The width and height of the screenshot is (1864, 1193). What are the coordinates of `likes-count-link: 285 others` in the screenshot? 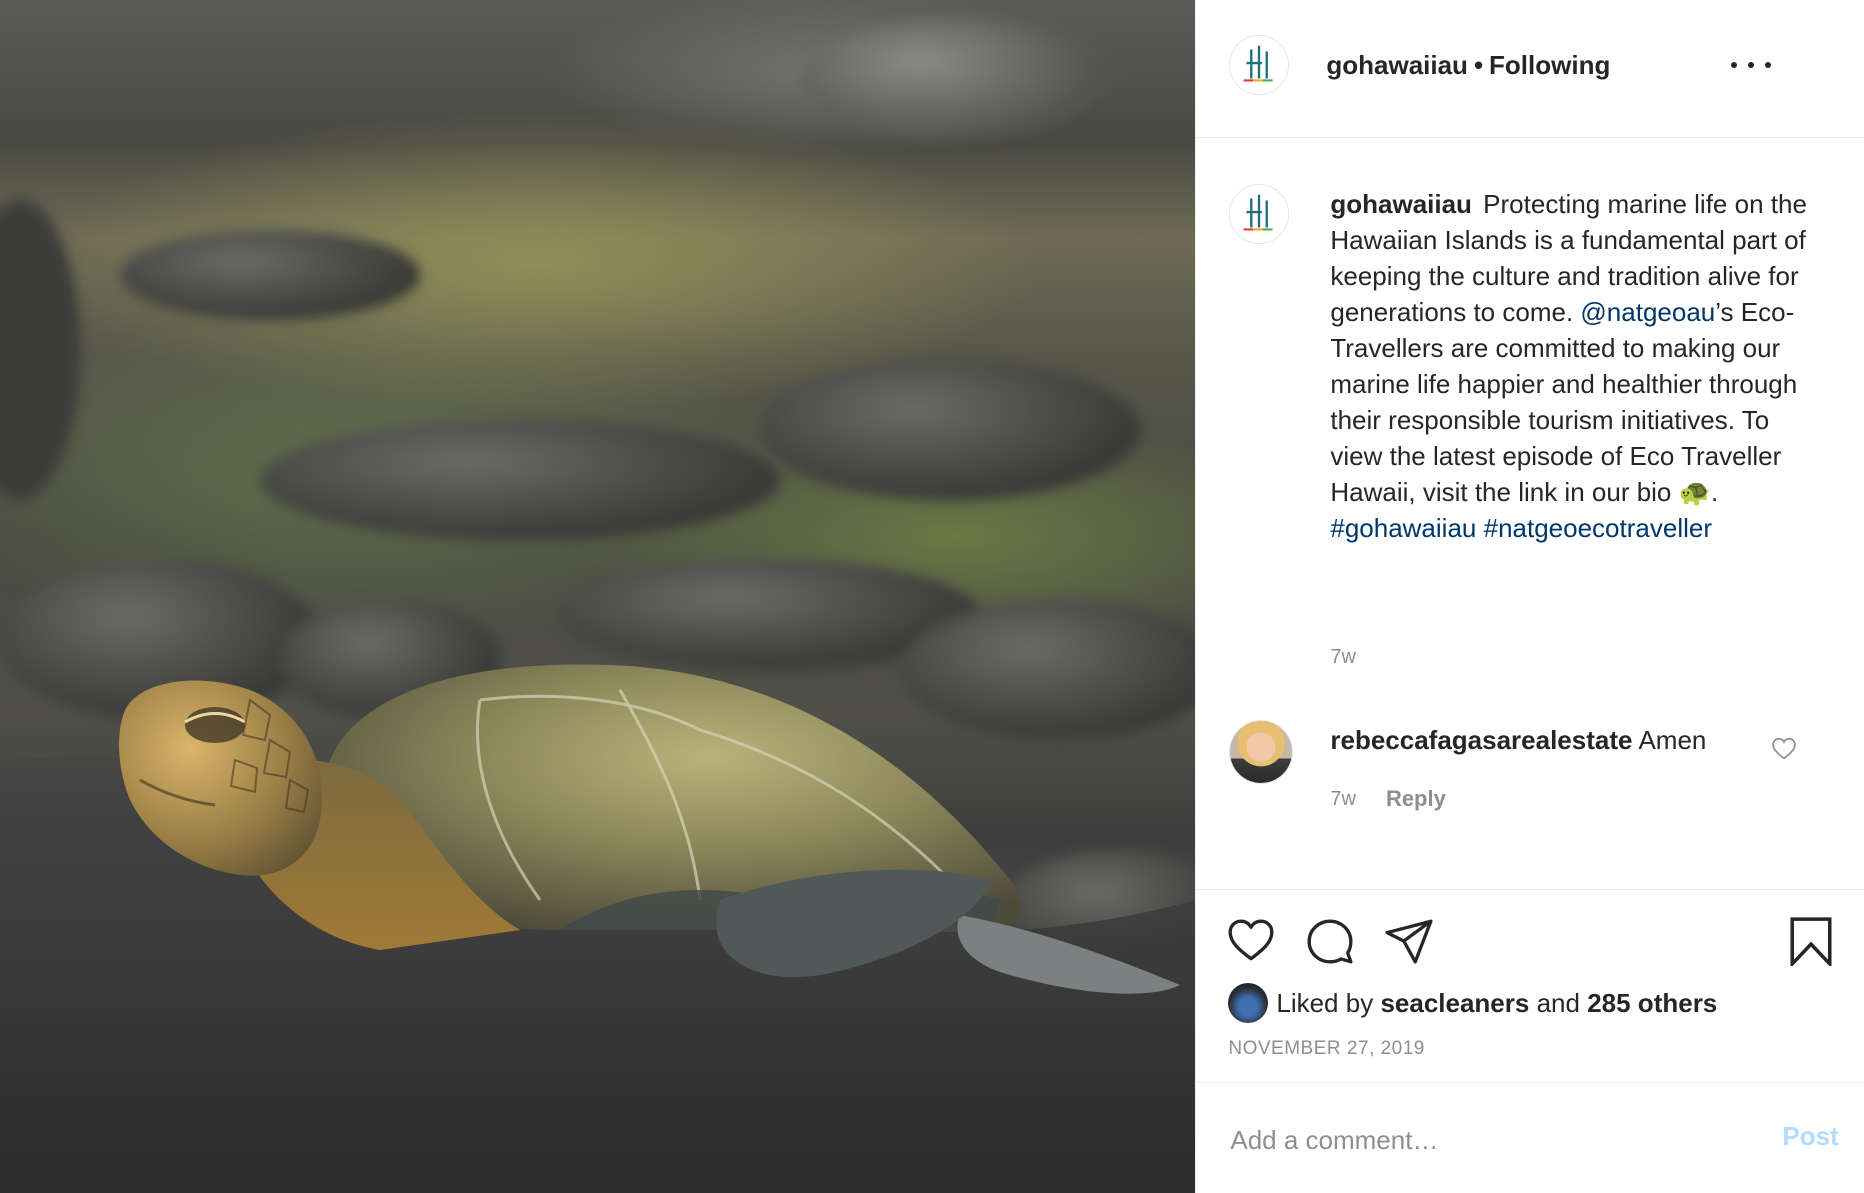 It's located at (1652, 1003).